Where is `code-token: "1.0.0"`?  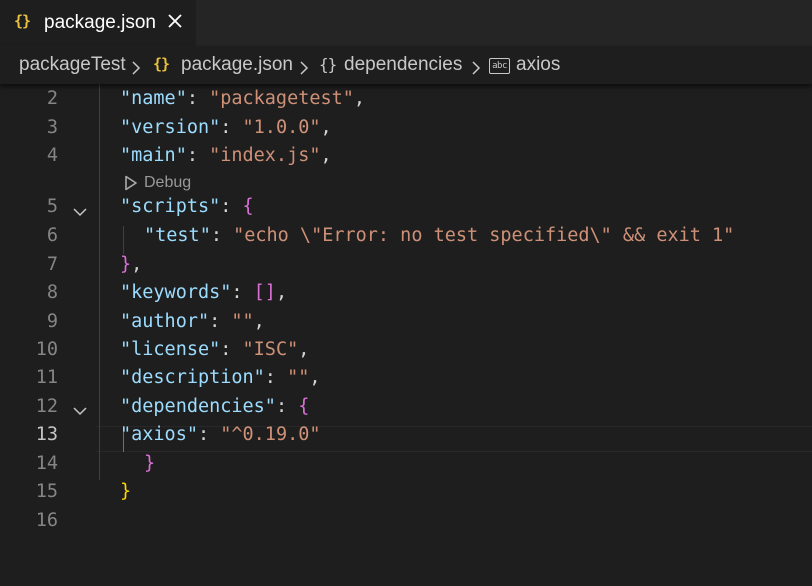
code-token: "1.0.0" is located at coordinates (281, 127).